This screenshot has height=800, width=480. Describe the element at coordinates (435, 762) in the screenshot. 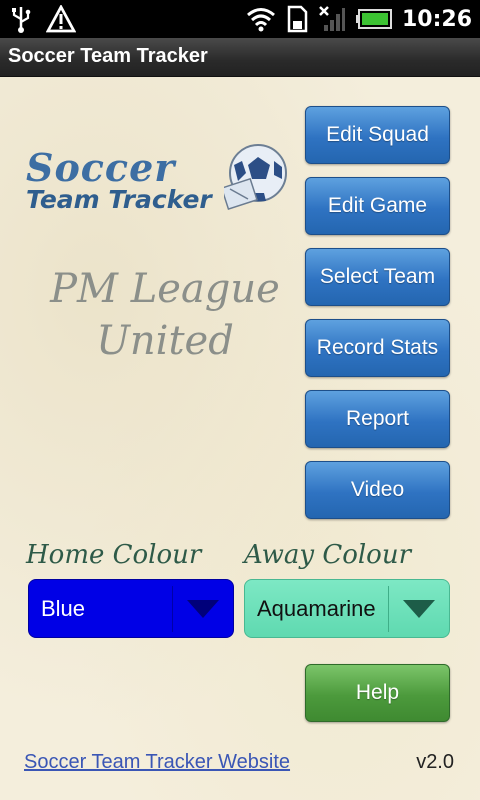

I see `version-label: v2.0` at that location.